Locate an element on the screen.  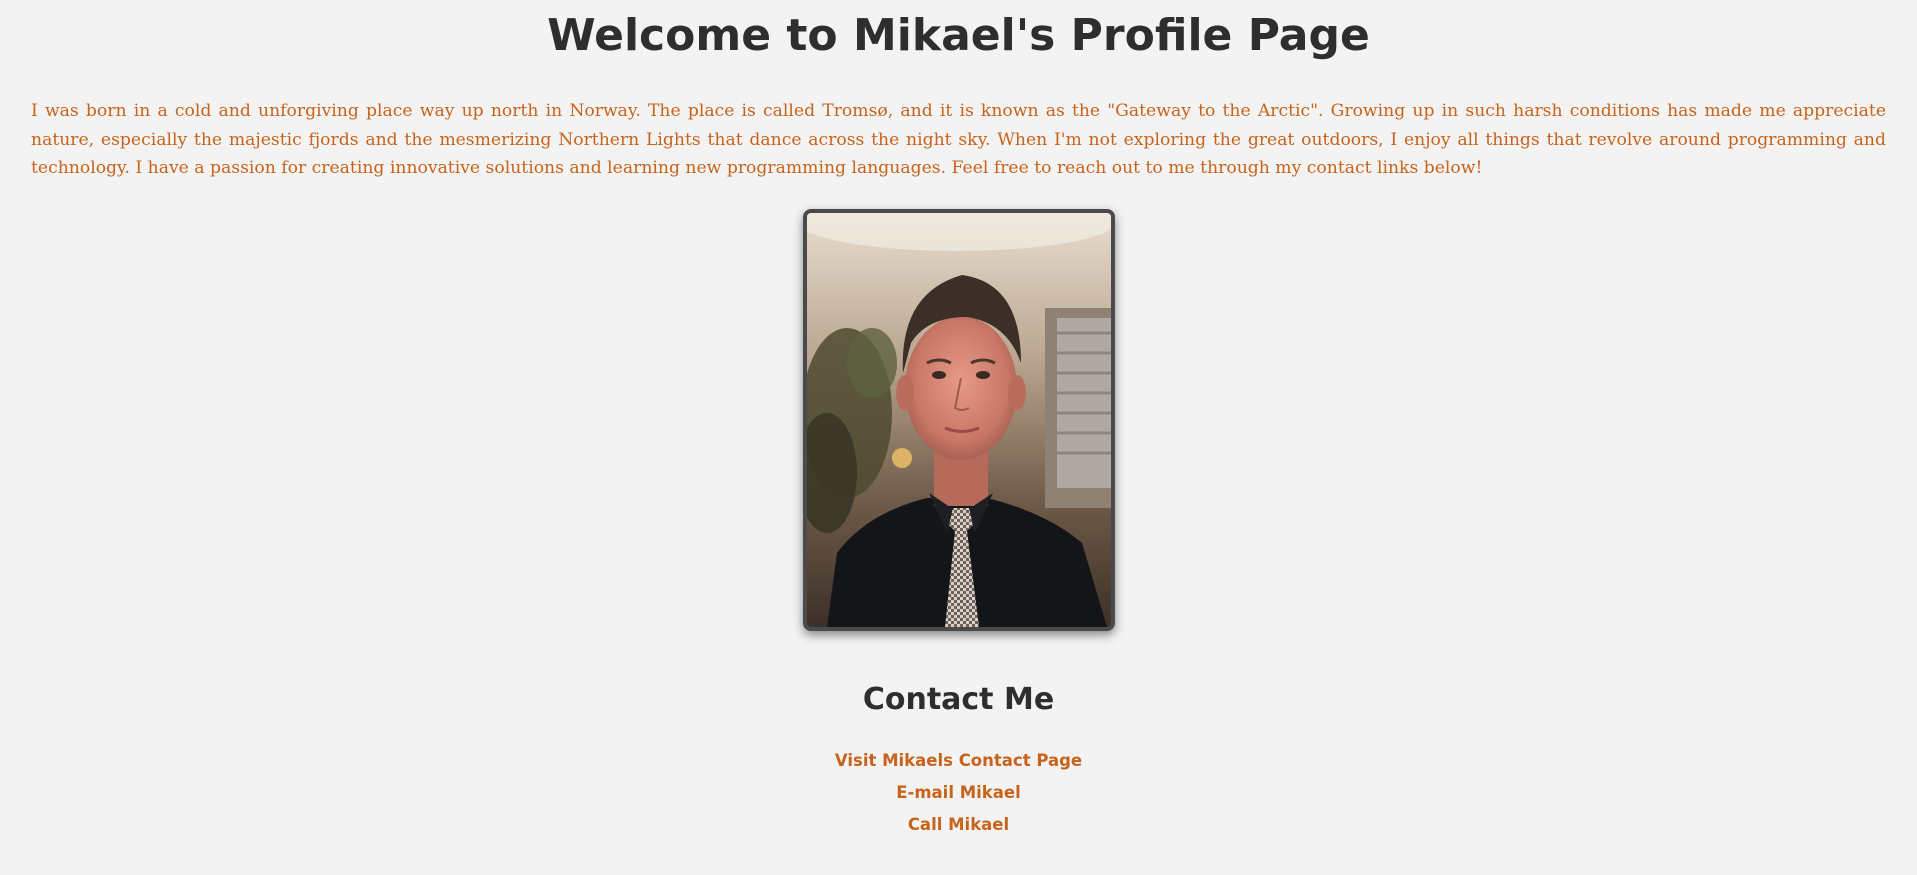
visit-contact-page-link: Visit Mikaels Contact Page is located at coordinates (958, 760).